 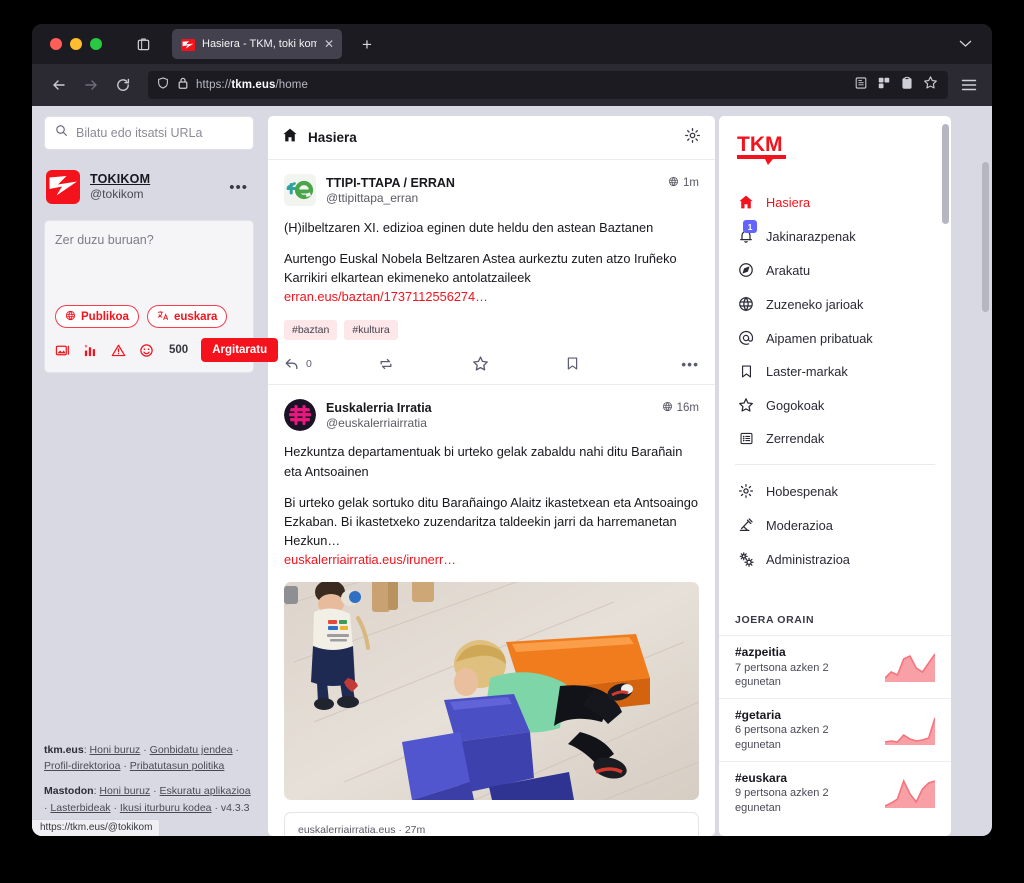 I want to click on sidebar-item-administrazioa: Administrazioa, so click(x=835, y=559).